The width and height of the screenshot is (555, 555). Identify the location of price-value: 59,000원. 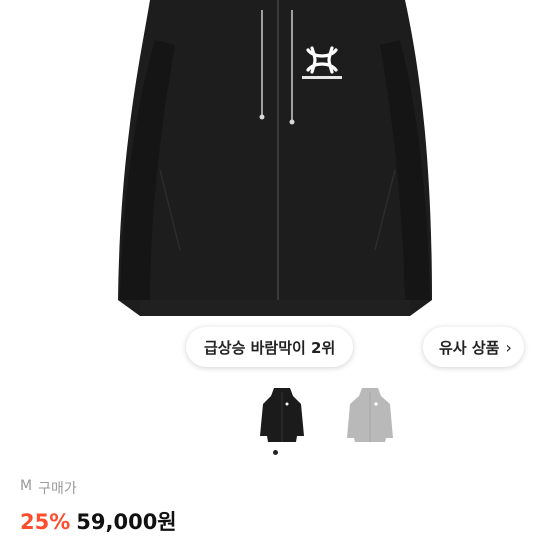
(126, 522).